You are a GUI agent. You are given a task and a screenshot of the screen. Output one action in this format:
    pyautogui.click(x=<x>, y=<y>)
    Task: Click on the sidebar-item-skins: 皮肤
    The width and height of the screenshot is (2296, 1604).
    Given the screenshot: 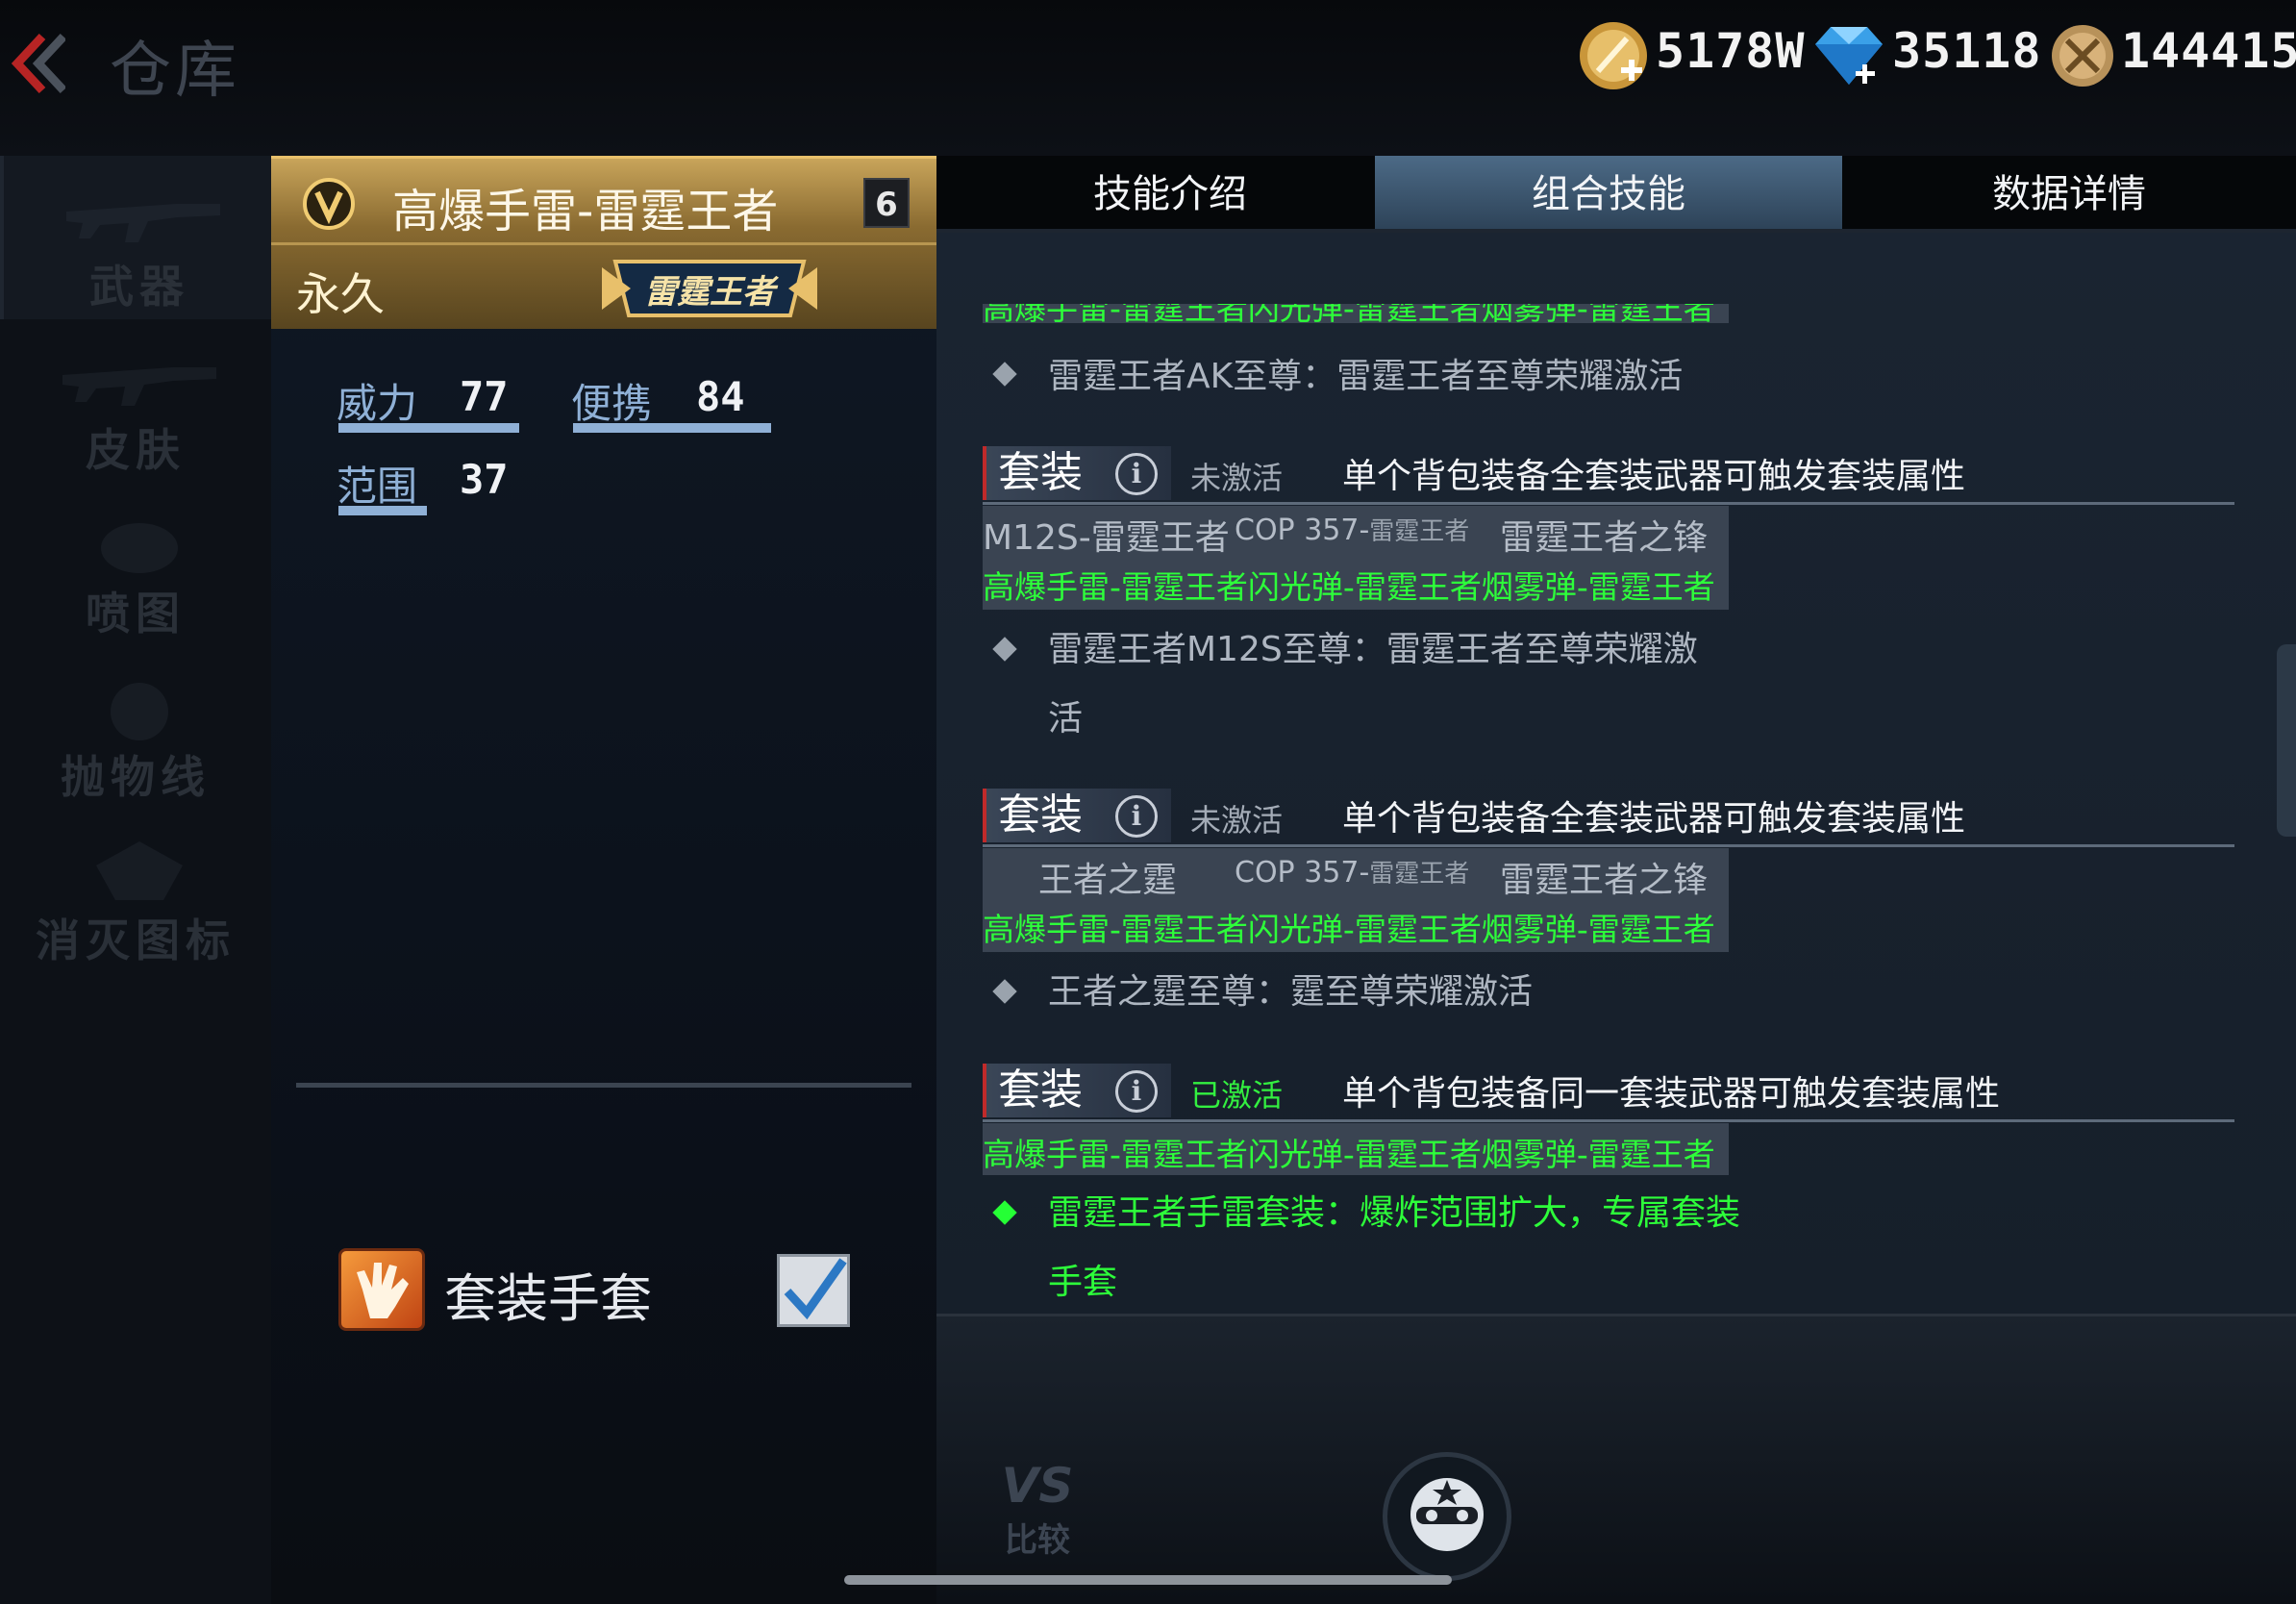 What is the action you would take?
    pyautogui.click(x=135, y=401)
    